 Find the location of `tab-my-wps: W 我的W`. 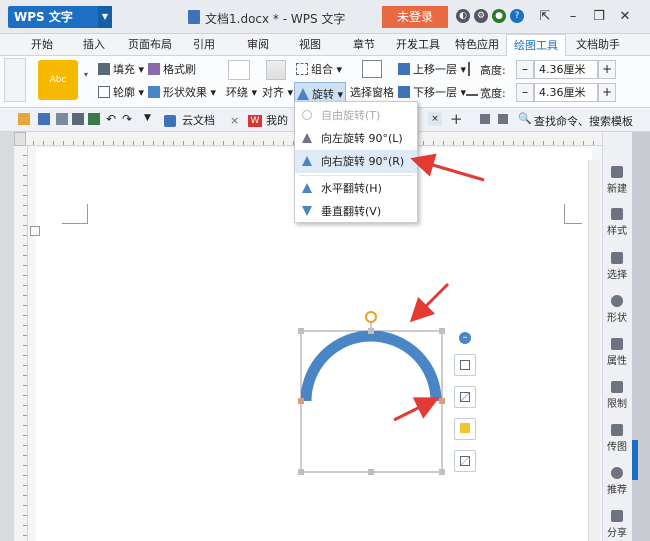

tab-my-wps: W 我的W is located at coordinates (271, 121).